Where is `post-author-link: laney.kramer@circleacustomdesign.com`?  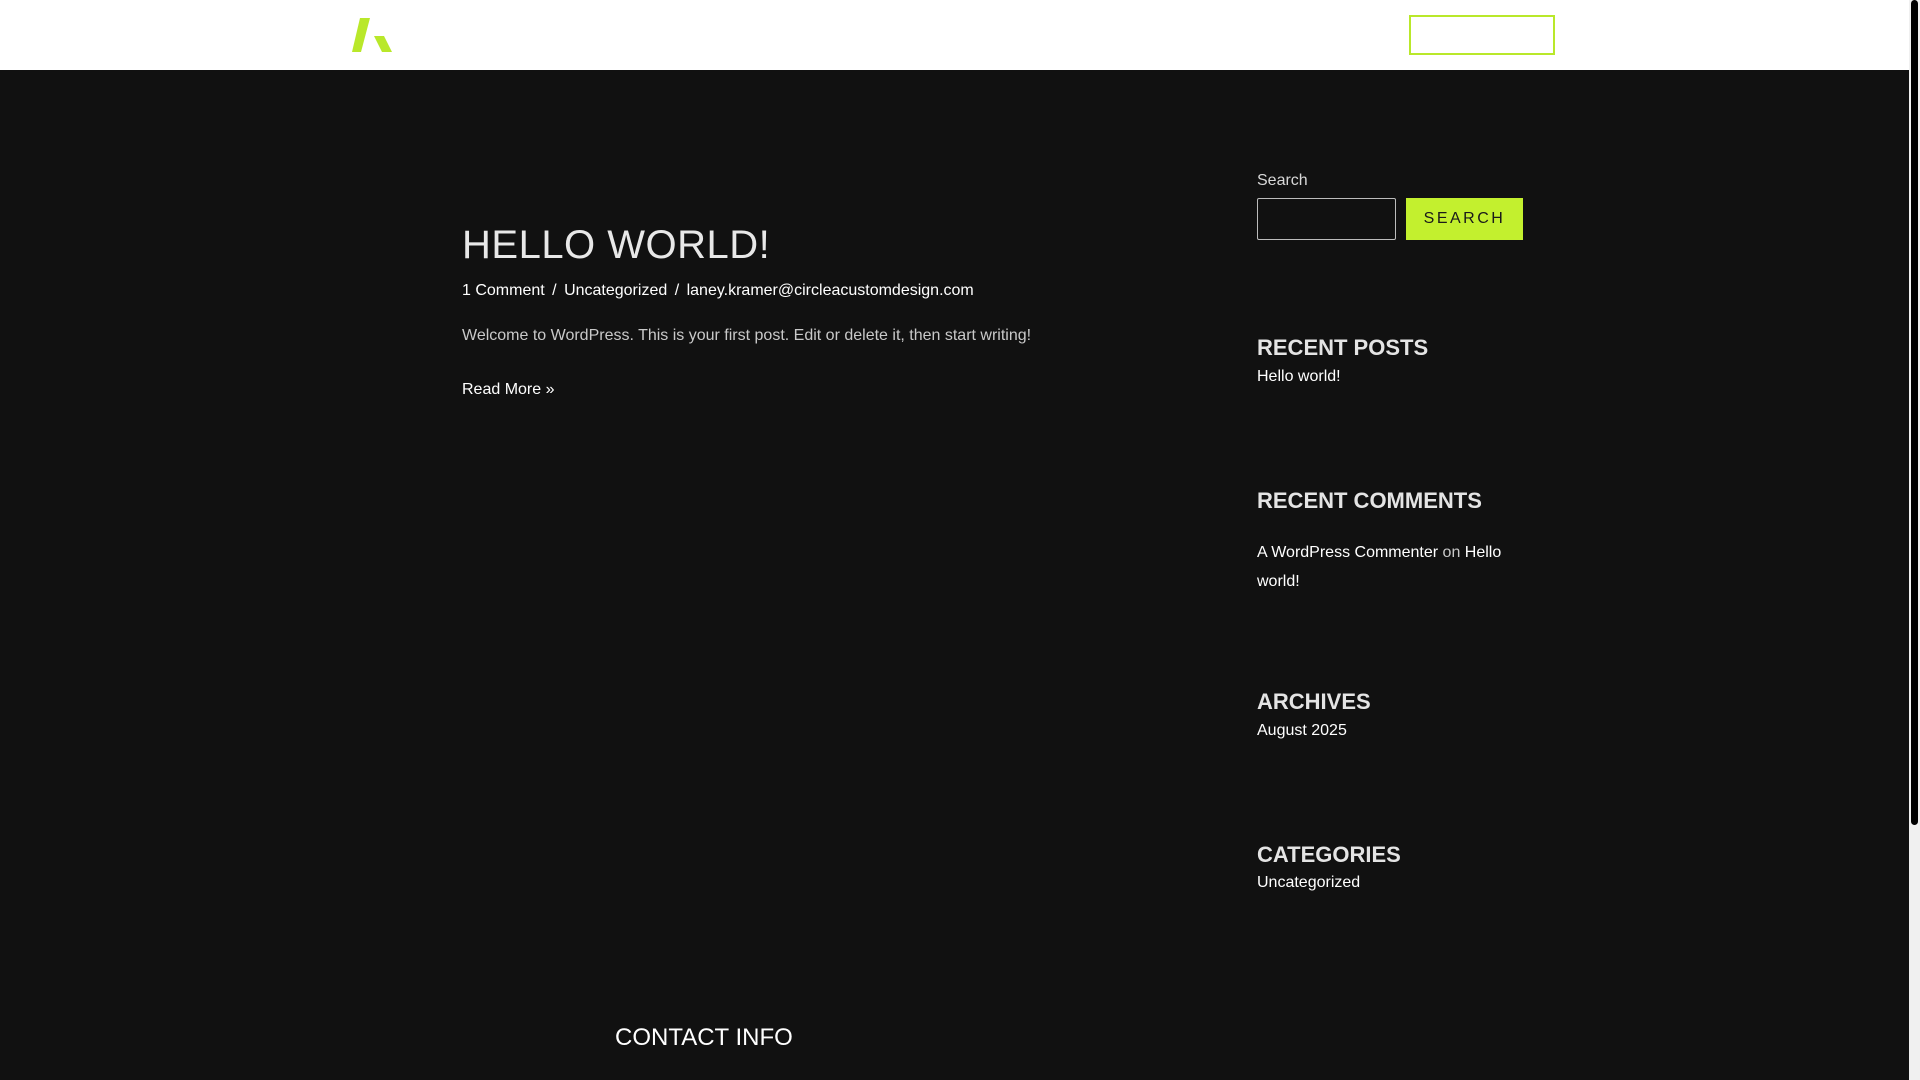
post-author-link: laney.kramer@circleacustomdesign.com is located at coordinates (830, 290).